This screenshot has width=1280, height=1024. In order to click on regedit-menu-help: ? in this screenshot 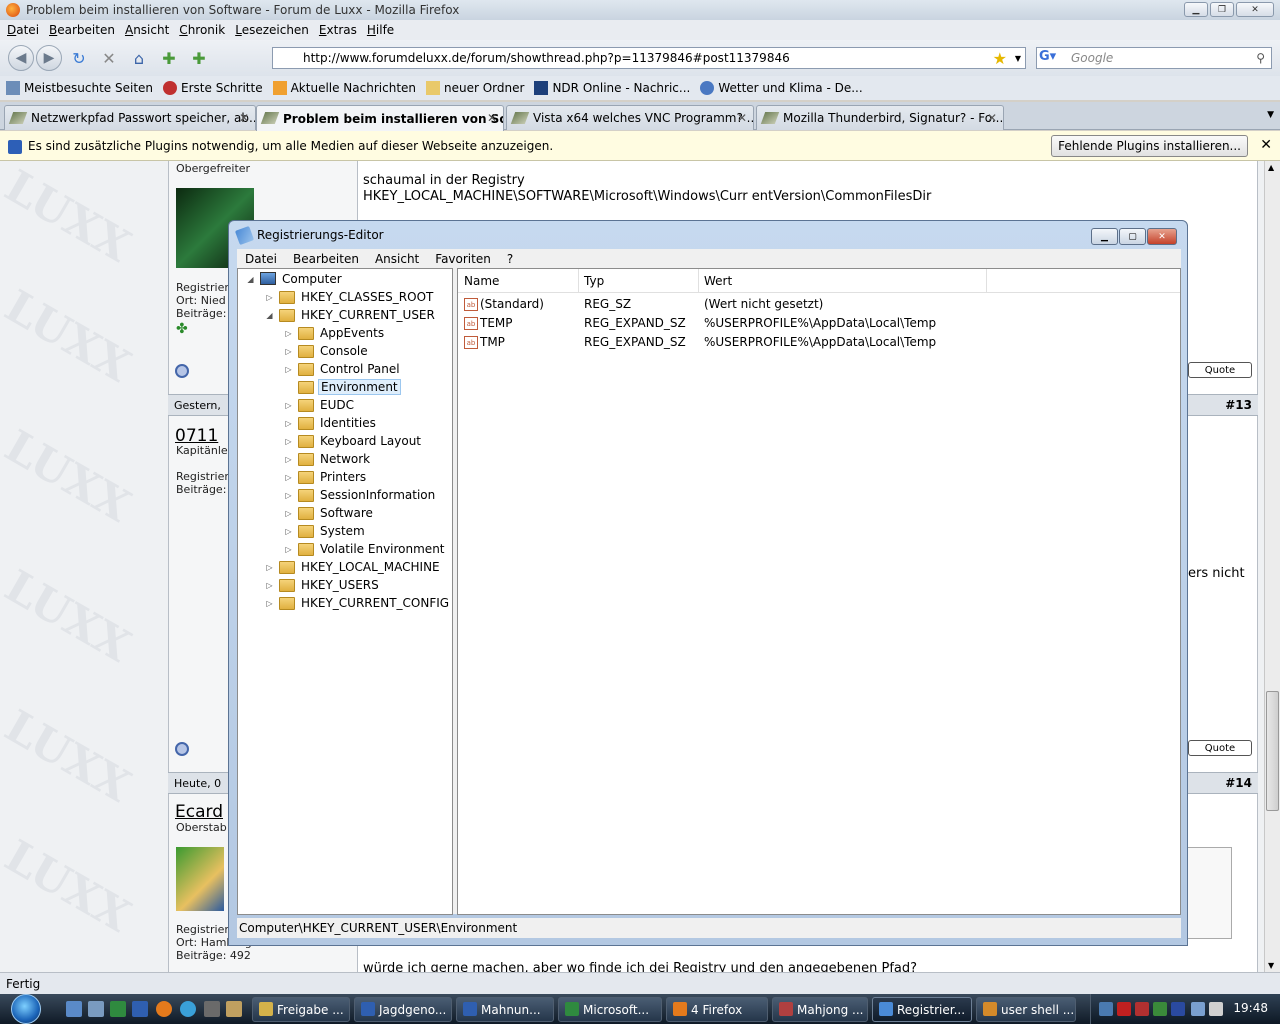, I will do `click(510, 259)`.